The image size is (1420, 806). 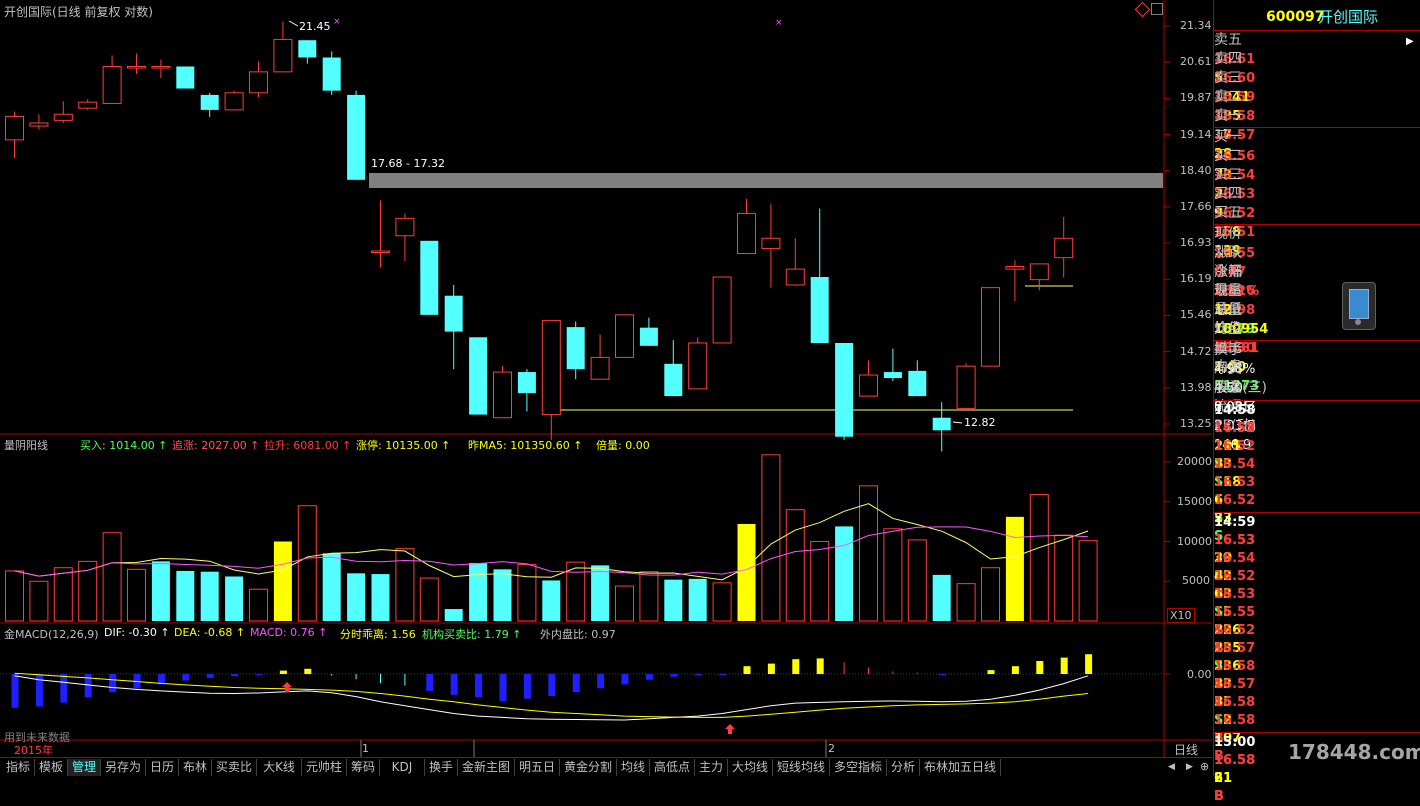 What do you see at coordinates (1196, 315) in the screenshot?
I see `price-axis-label: 15.46` at bounding box center [1196, 315].